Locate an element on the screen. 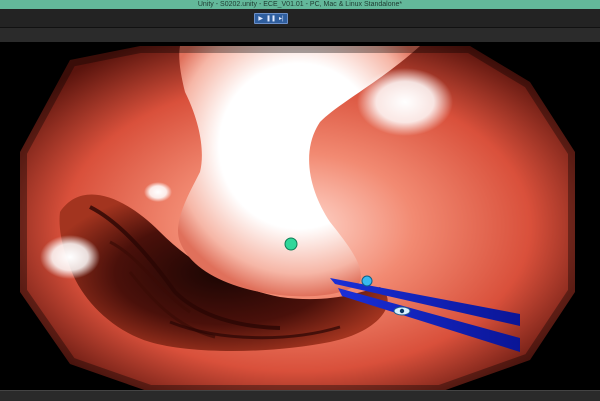 The image size is (600, 401). tool-tip-marker-icon is located at coordinates (367, 281).